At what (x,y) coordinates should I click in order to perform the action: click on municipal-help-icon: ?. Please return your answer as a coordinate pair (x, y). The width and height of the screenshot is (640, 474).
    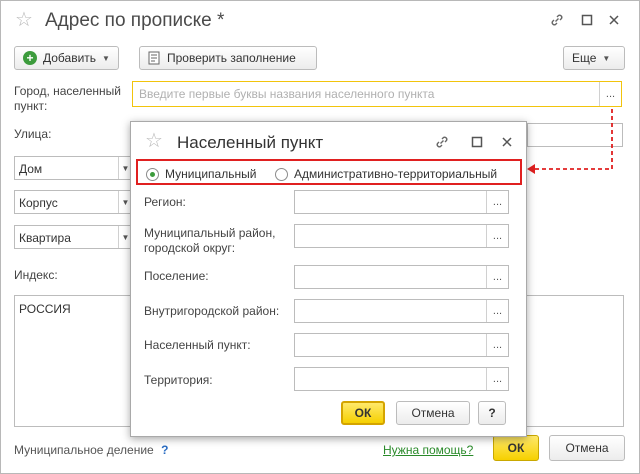
    Looking at the image, I should click on (164, 450).